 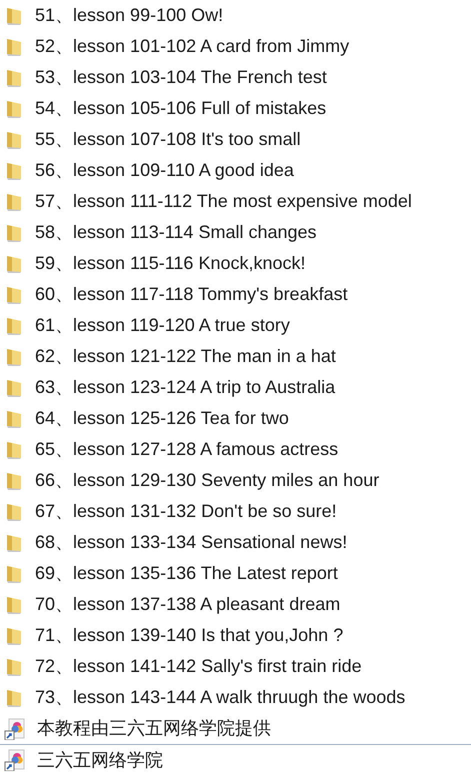 I want to click on item-label: 56、lesson 109-110 A good idea, so click(x=164, y=170).